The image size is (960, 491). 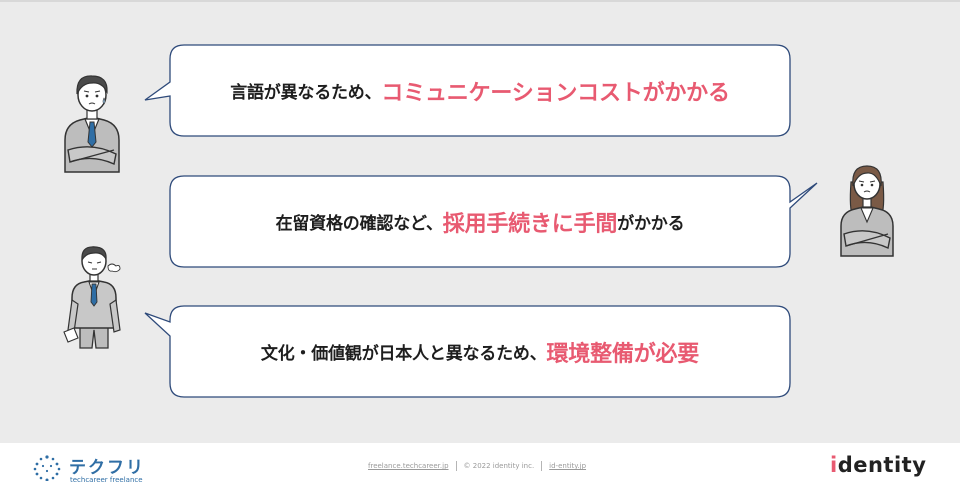 What do you see at coordinates (92, 124) in the screenshot?
I see `worried-businessman-icon` at bounding box center [92, 124].